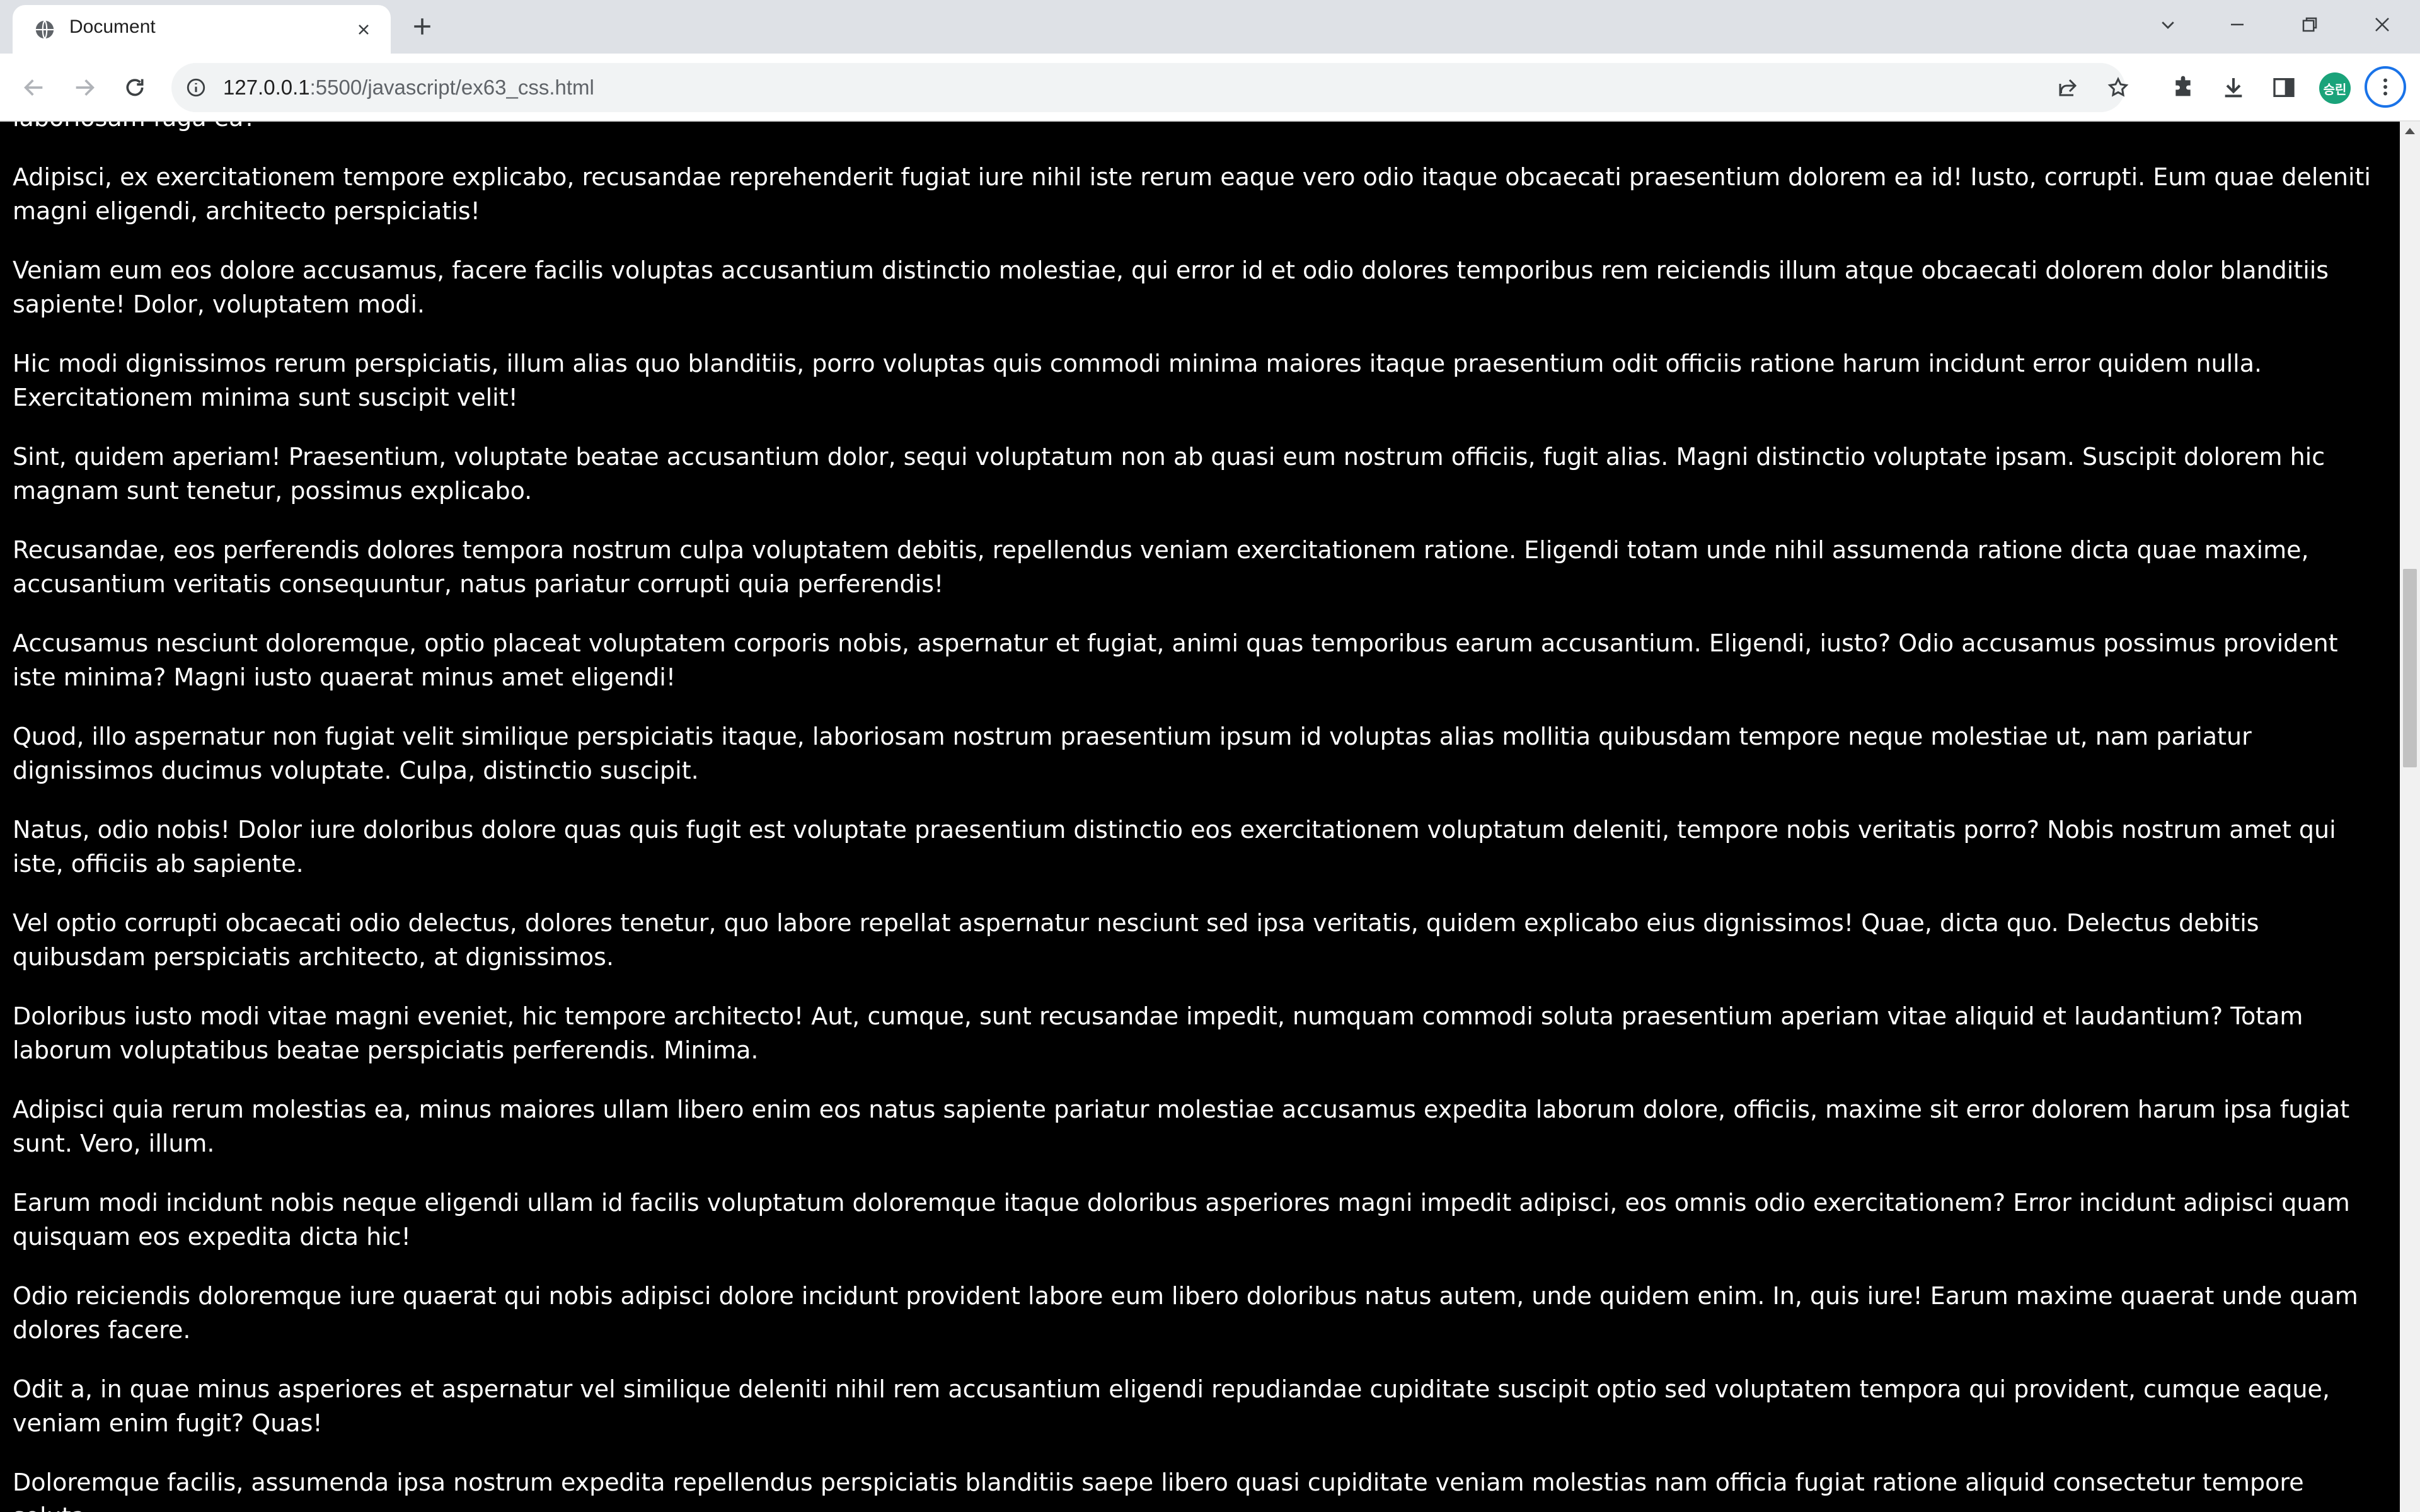  I want to click on minimize-window-icon, so click(2237, 24).